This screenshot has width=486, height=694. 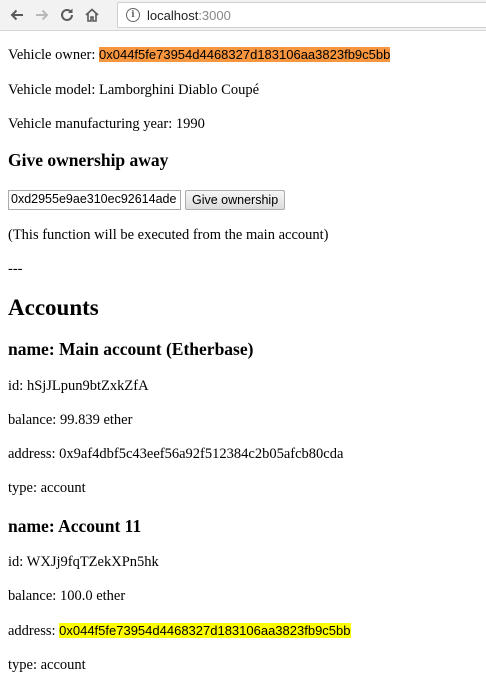 I want to click on vehicle-model-line: Vehicle model: Lamborghini Diablo Coupé, so click(x=243, y=90).